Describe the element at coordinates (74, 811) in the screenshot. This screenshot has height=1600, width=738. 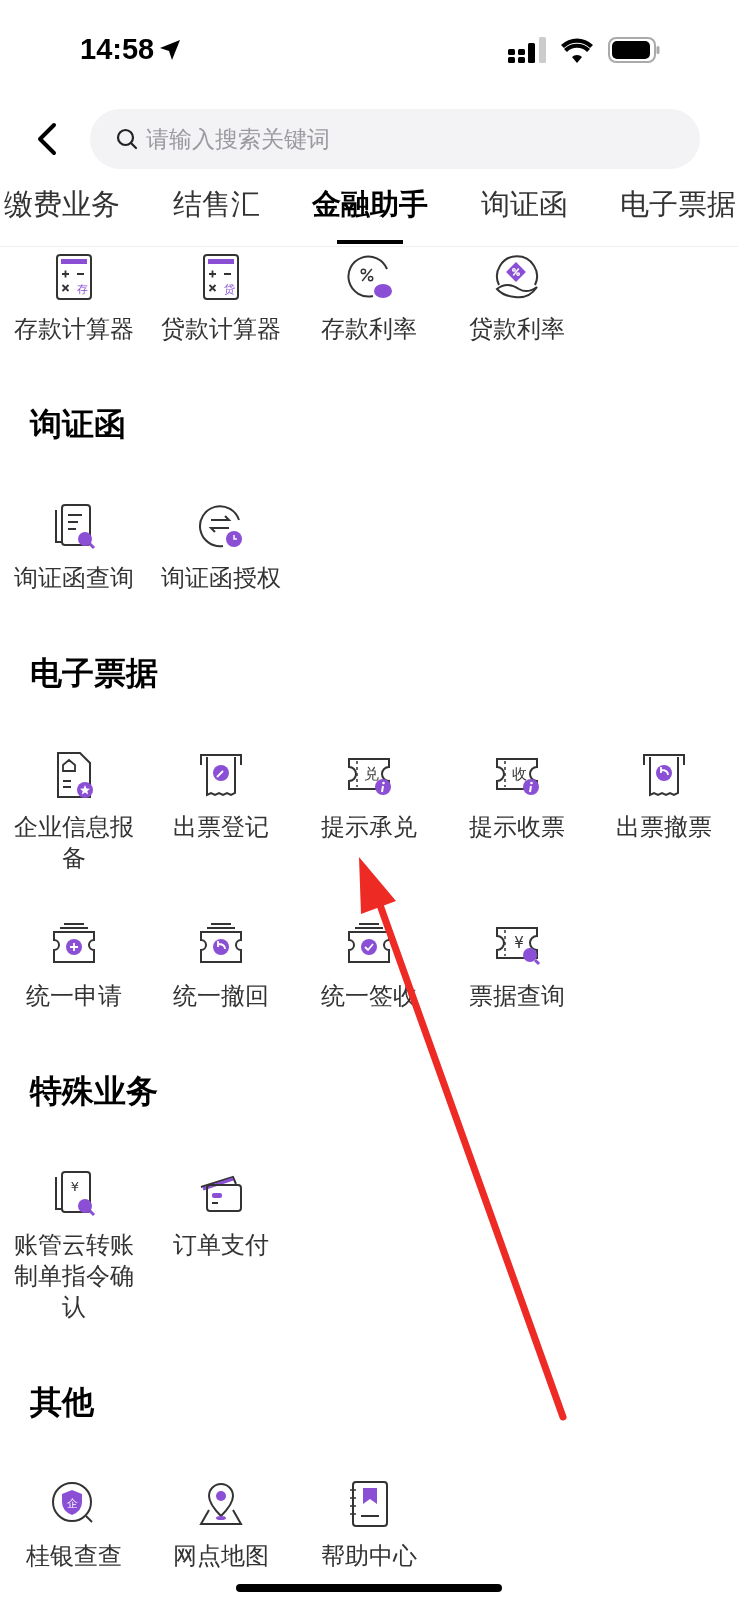
I see `service-item: 企业信息报备` at that location.